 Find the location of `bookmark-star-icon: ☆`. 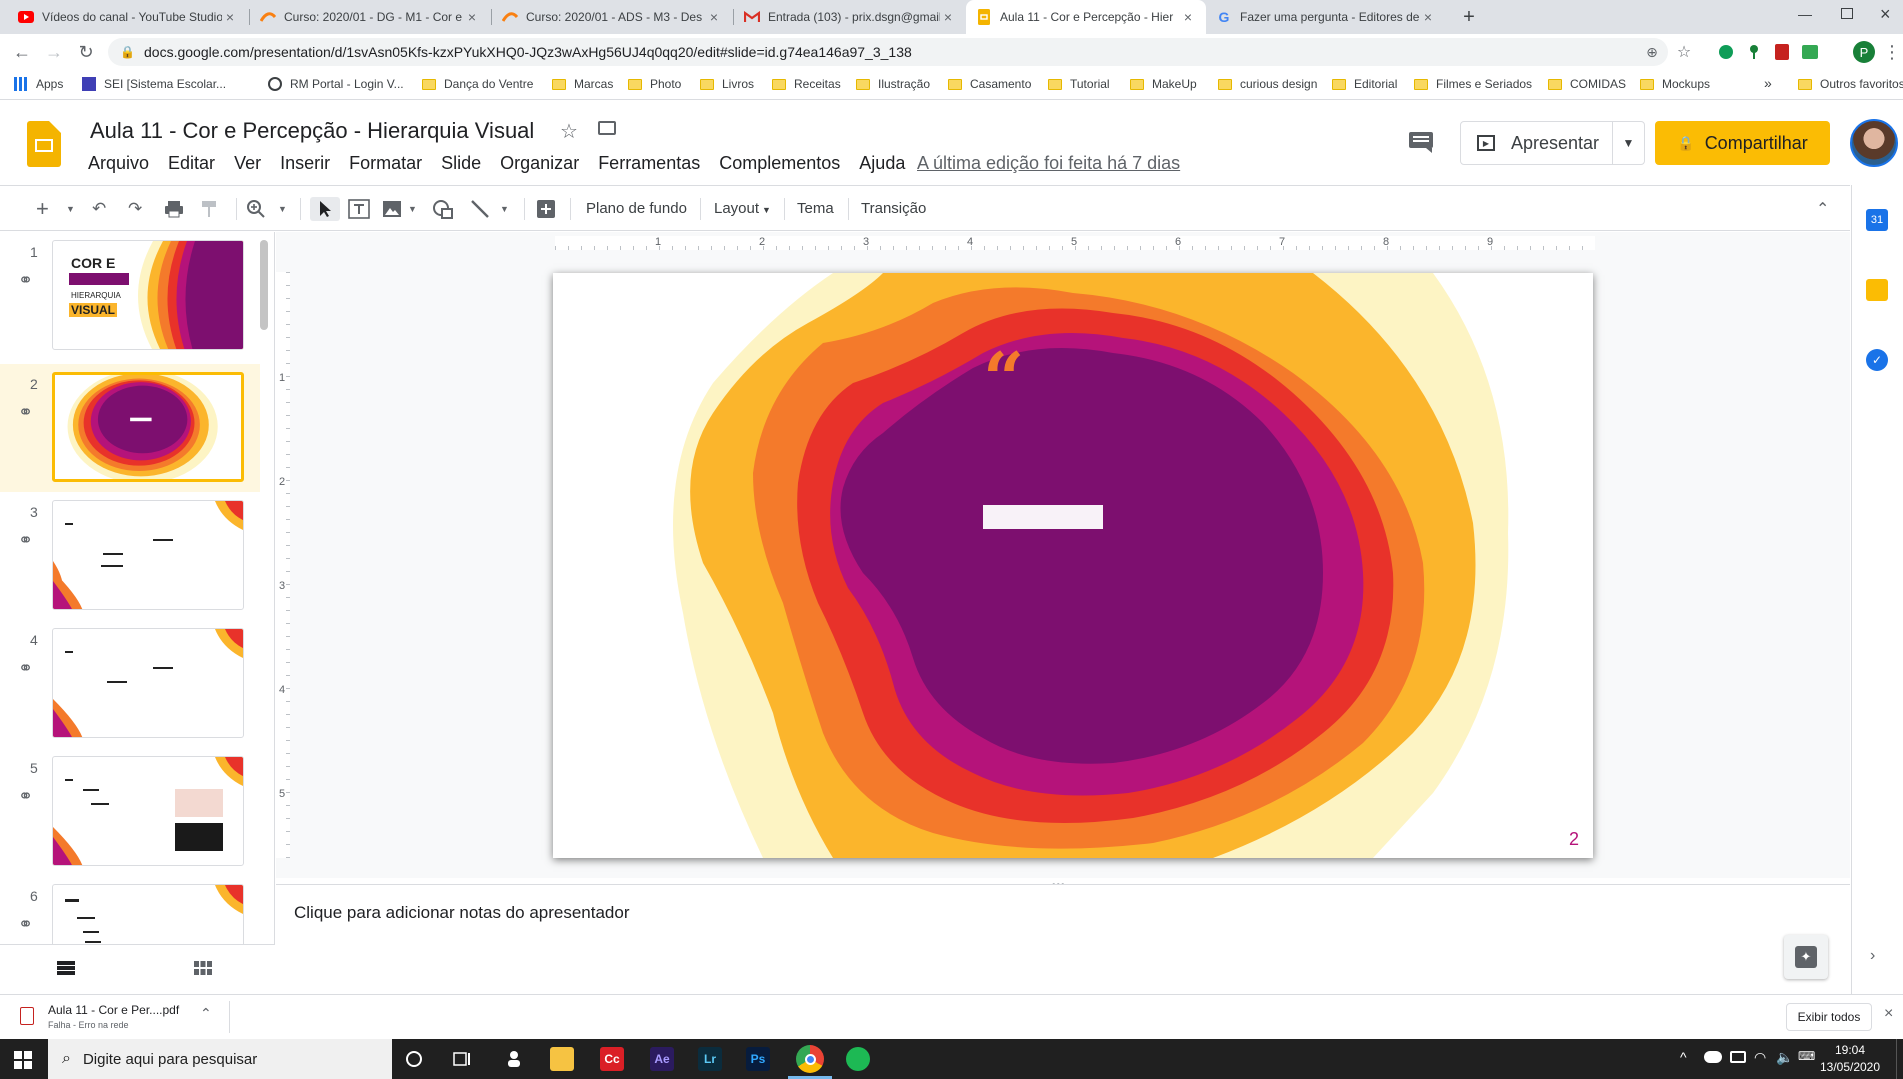

bookmark-star-icon: ☆ is located at coordinates (1684, 52).